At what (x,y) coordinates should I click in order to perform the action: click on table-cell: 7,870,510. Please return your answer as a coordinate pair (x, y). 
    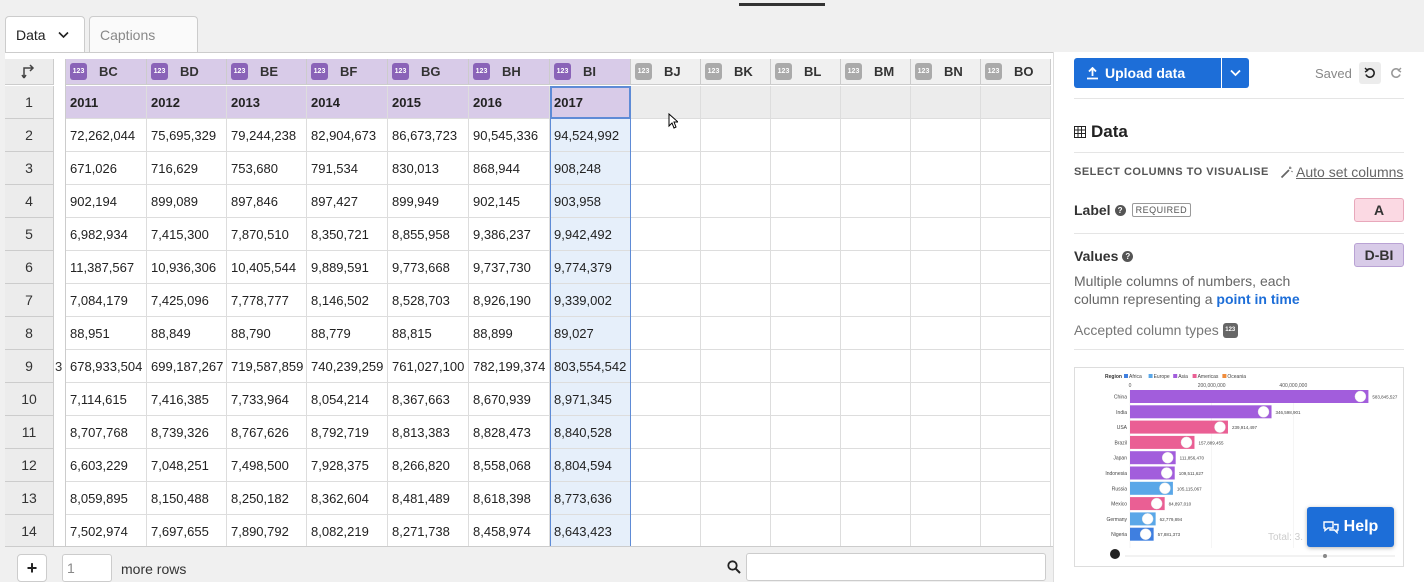
    Looking at the image, I should click on (267, 234).